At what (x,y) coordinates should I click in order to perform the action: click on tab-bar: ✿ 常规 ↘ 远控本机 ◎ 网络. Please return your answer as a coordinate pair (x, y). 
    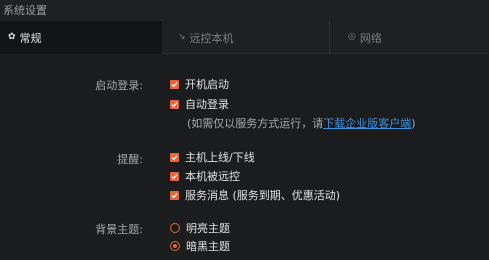
    Looking at the image, I should click on (244, 37).